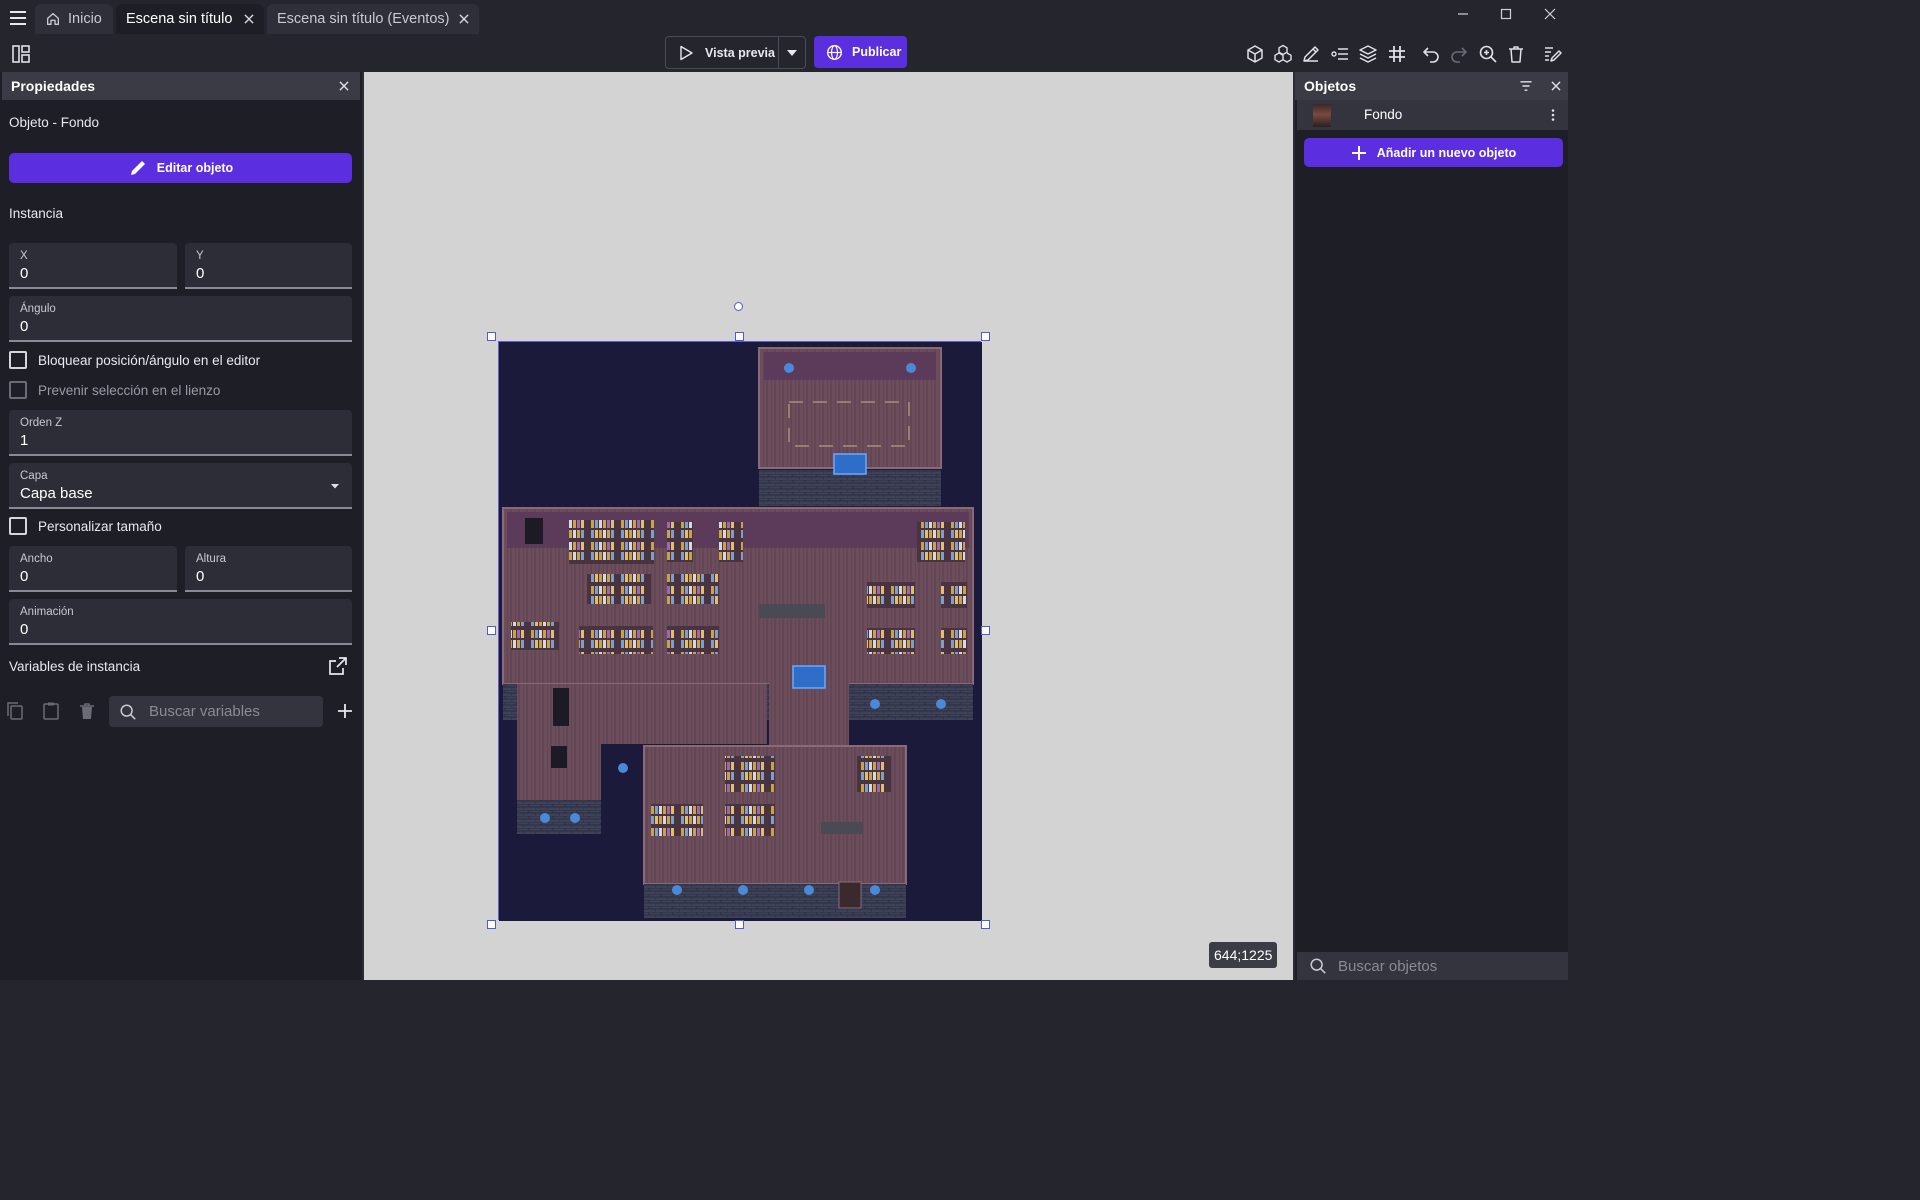 The width and height of the screenshot is (1920, 1200). I want to click on object-list-item: Fondo, so click(1432, 115).